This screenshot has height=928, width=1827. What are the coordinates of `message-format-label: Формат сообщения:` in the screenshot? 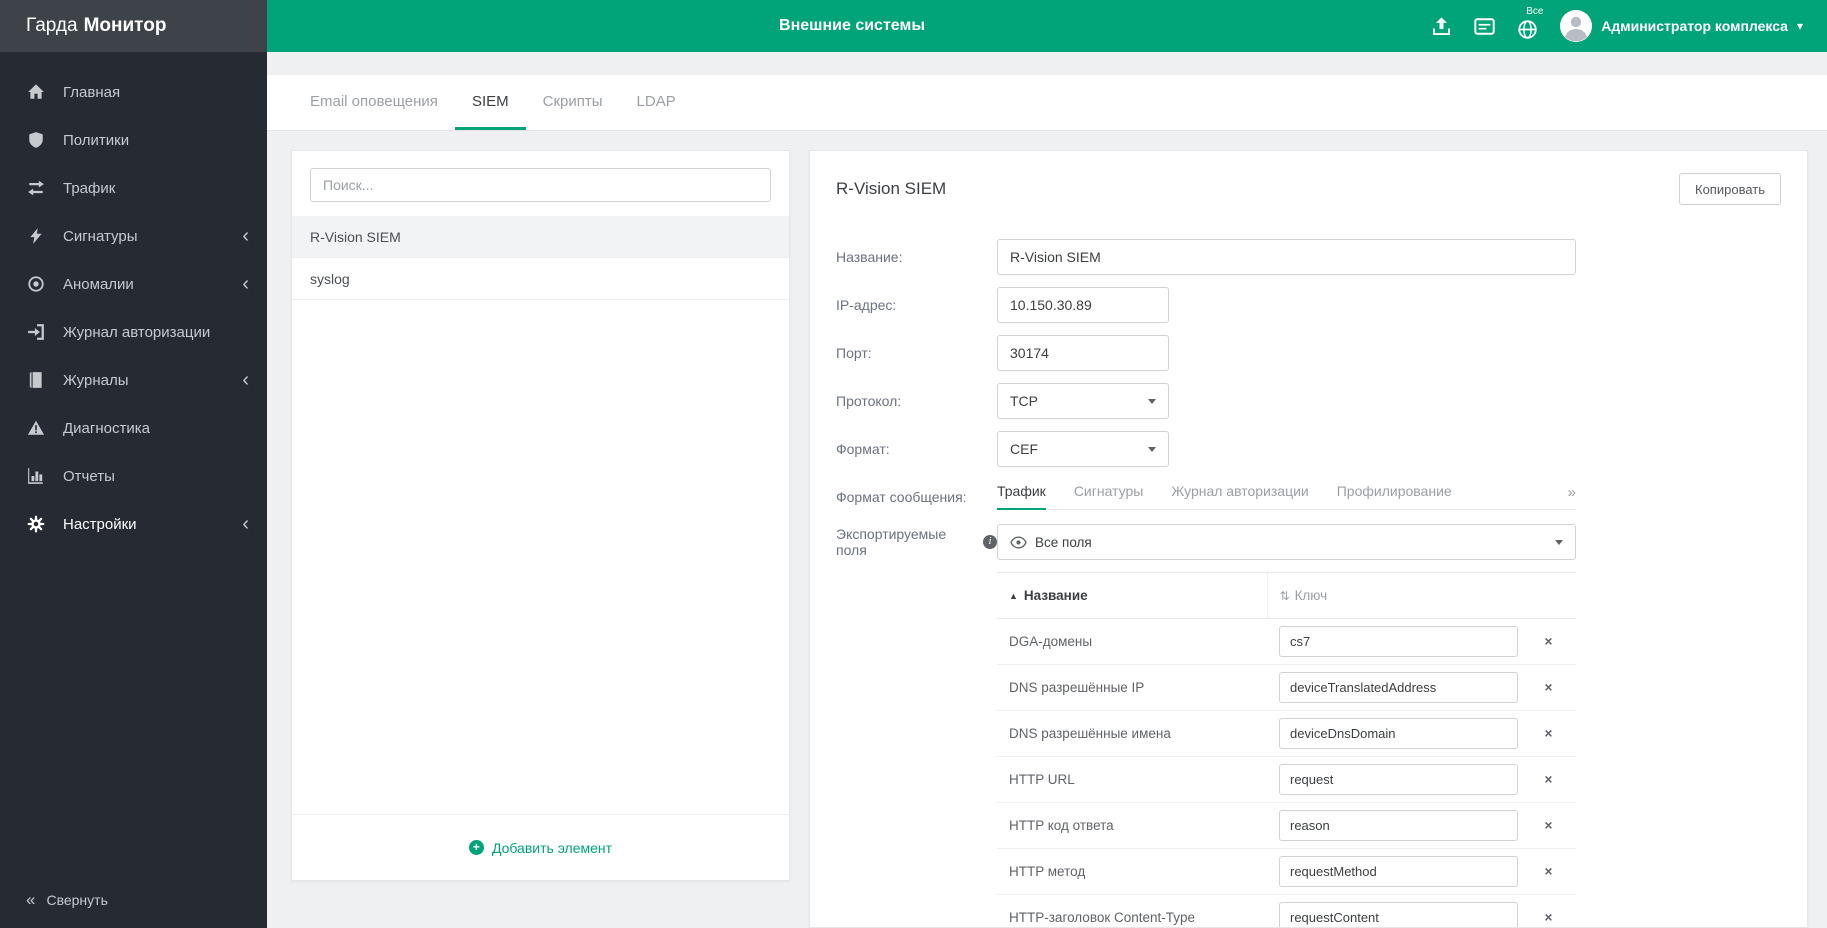 It's located at (901, 496).